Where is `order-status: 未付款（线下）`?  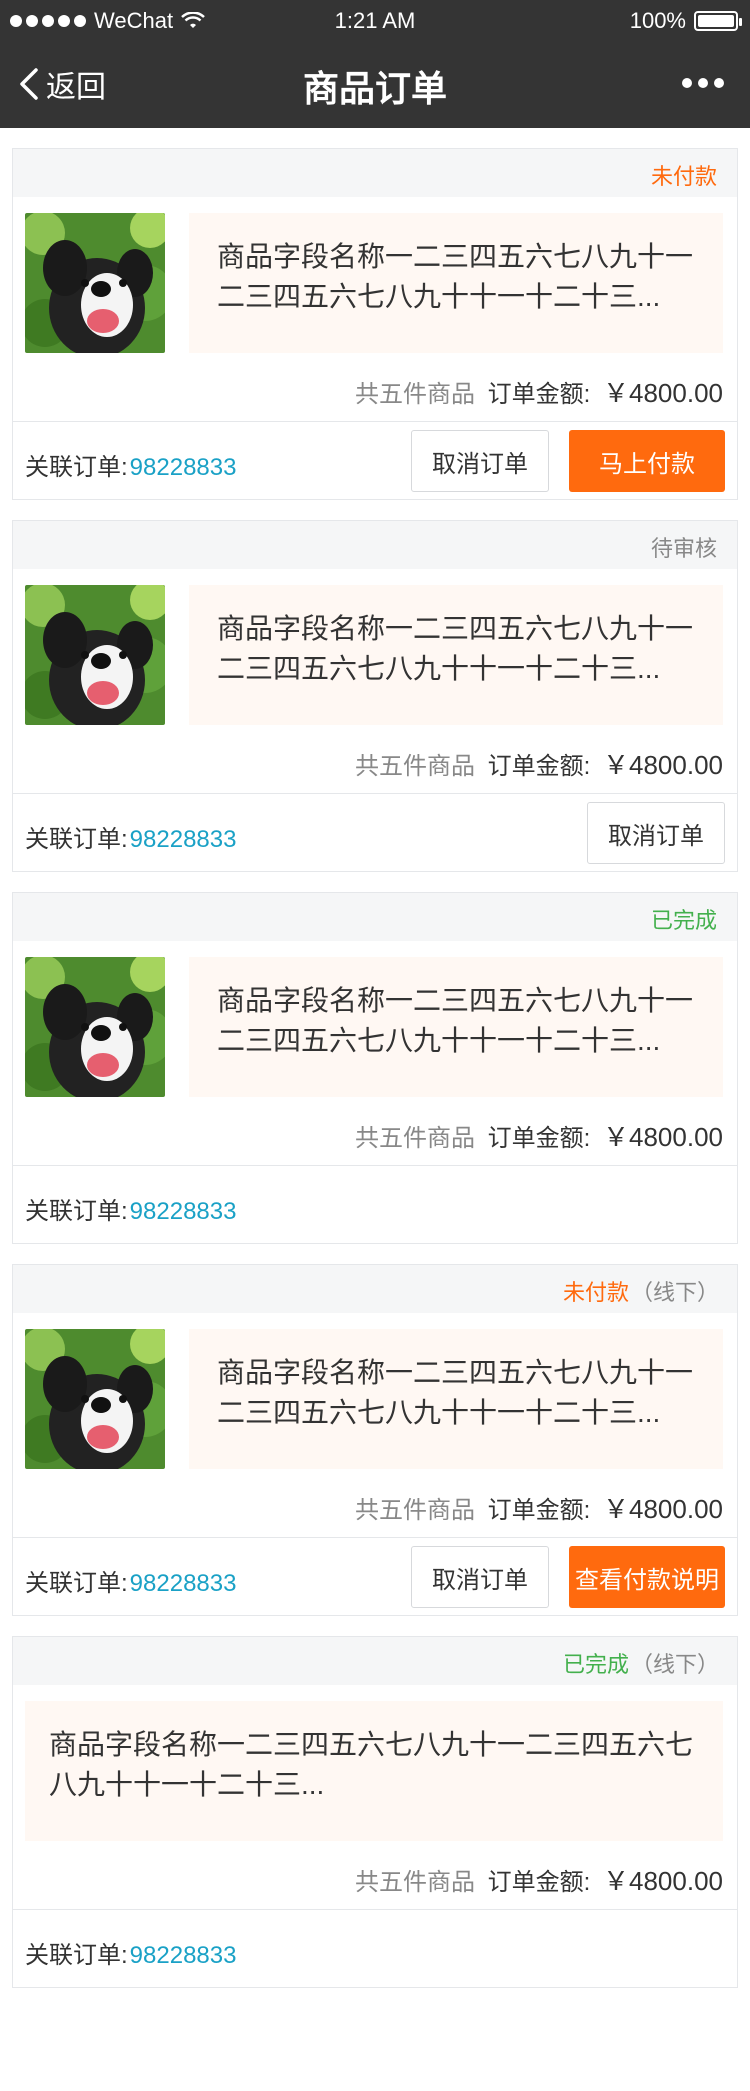 order-status: 未付款（线下） is located at coordinates (641, 1291).